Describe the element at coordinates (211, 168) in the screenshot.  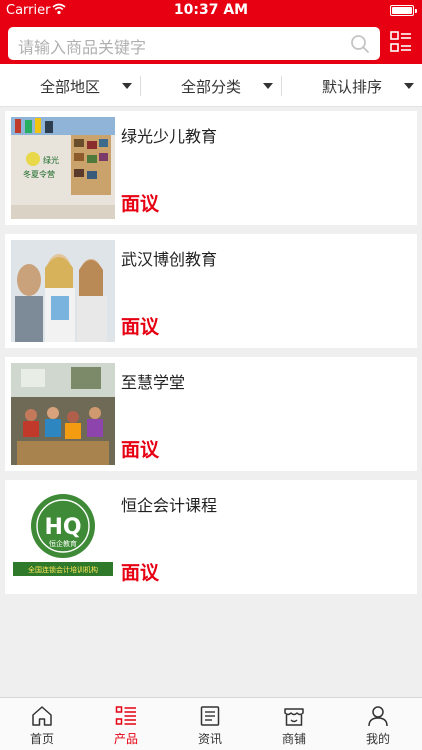
I see `list-item: 绿光 冬夏令营 绿光少儿教育 面议` at that location.